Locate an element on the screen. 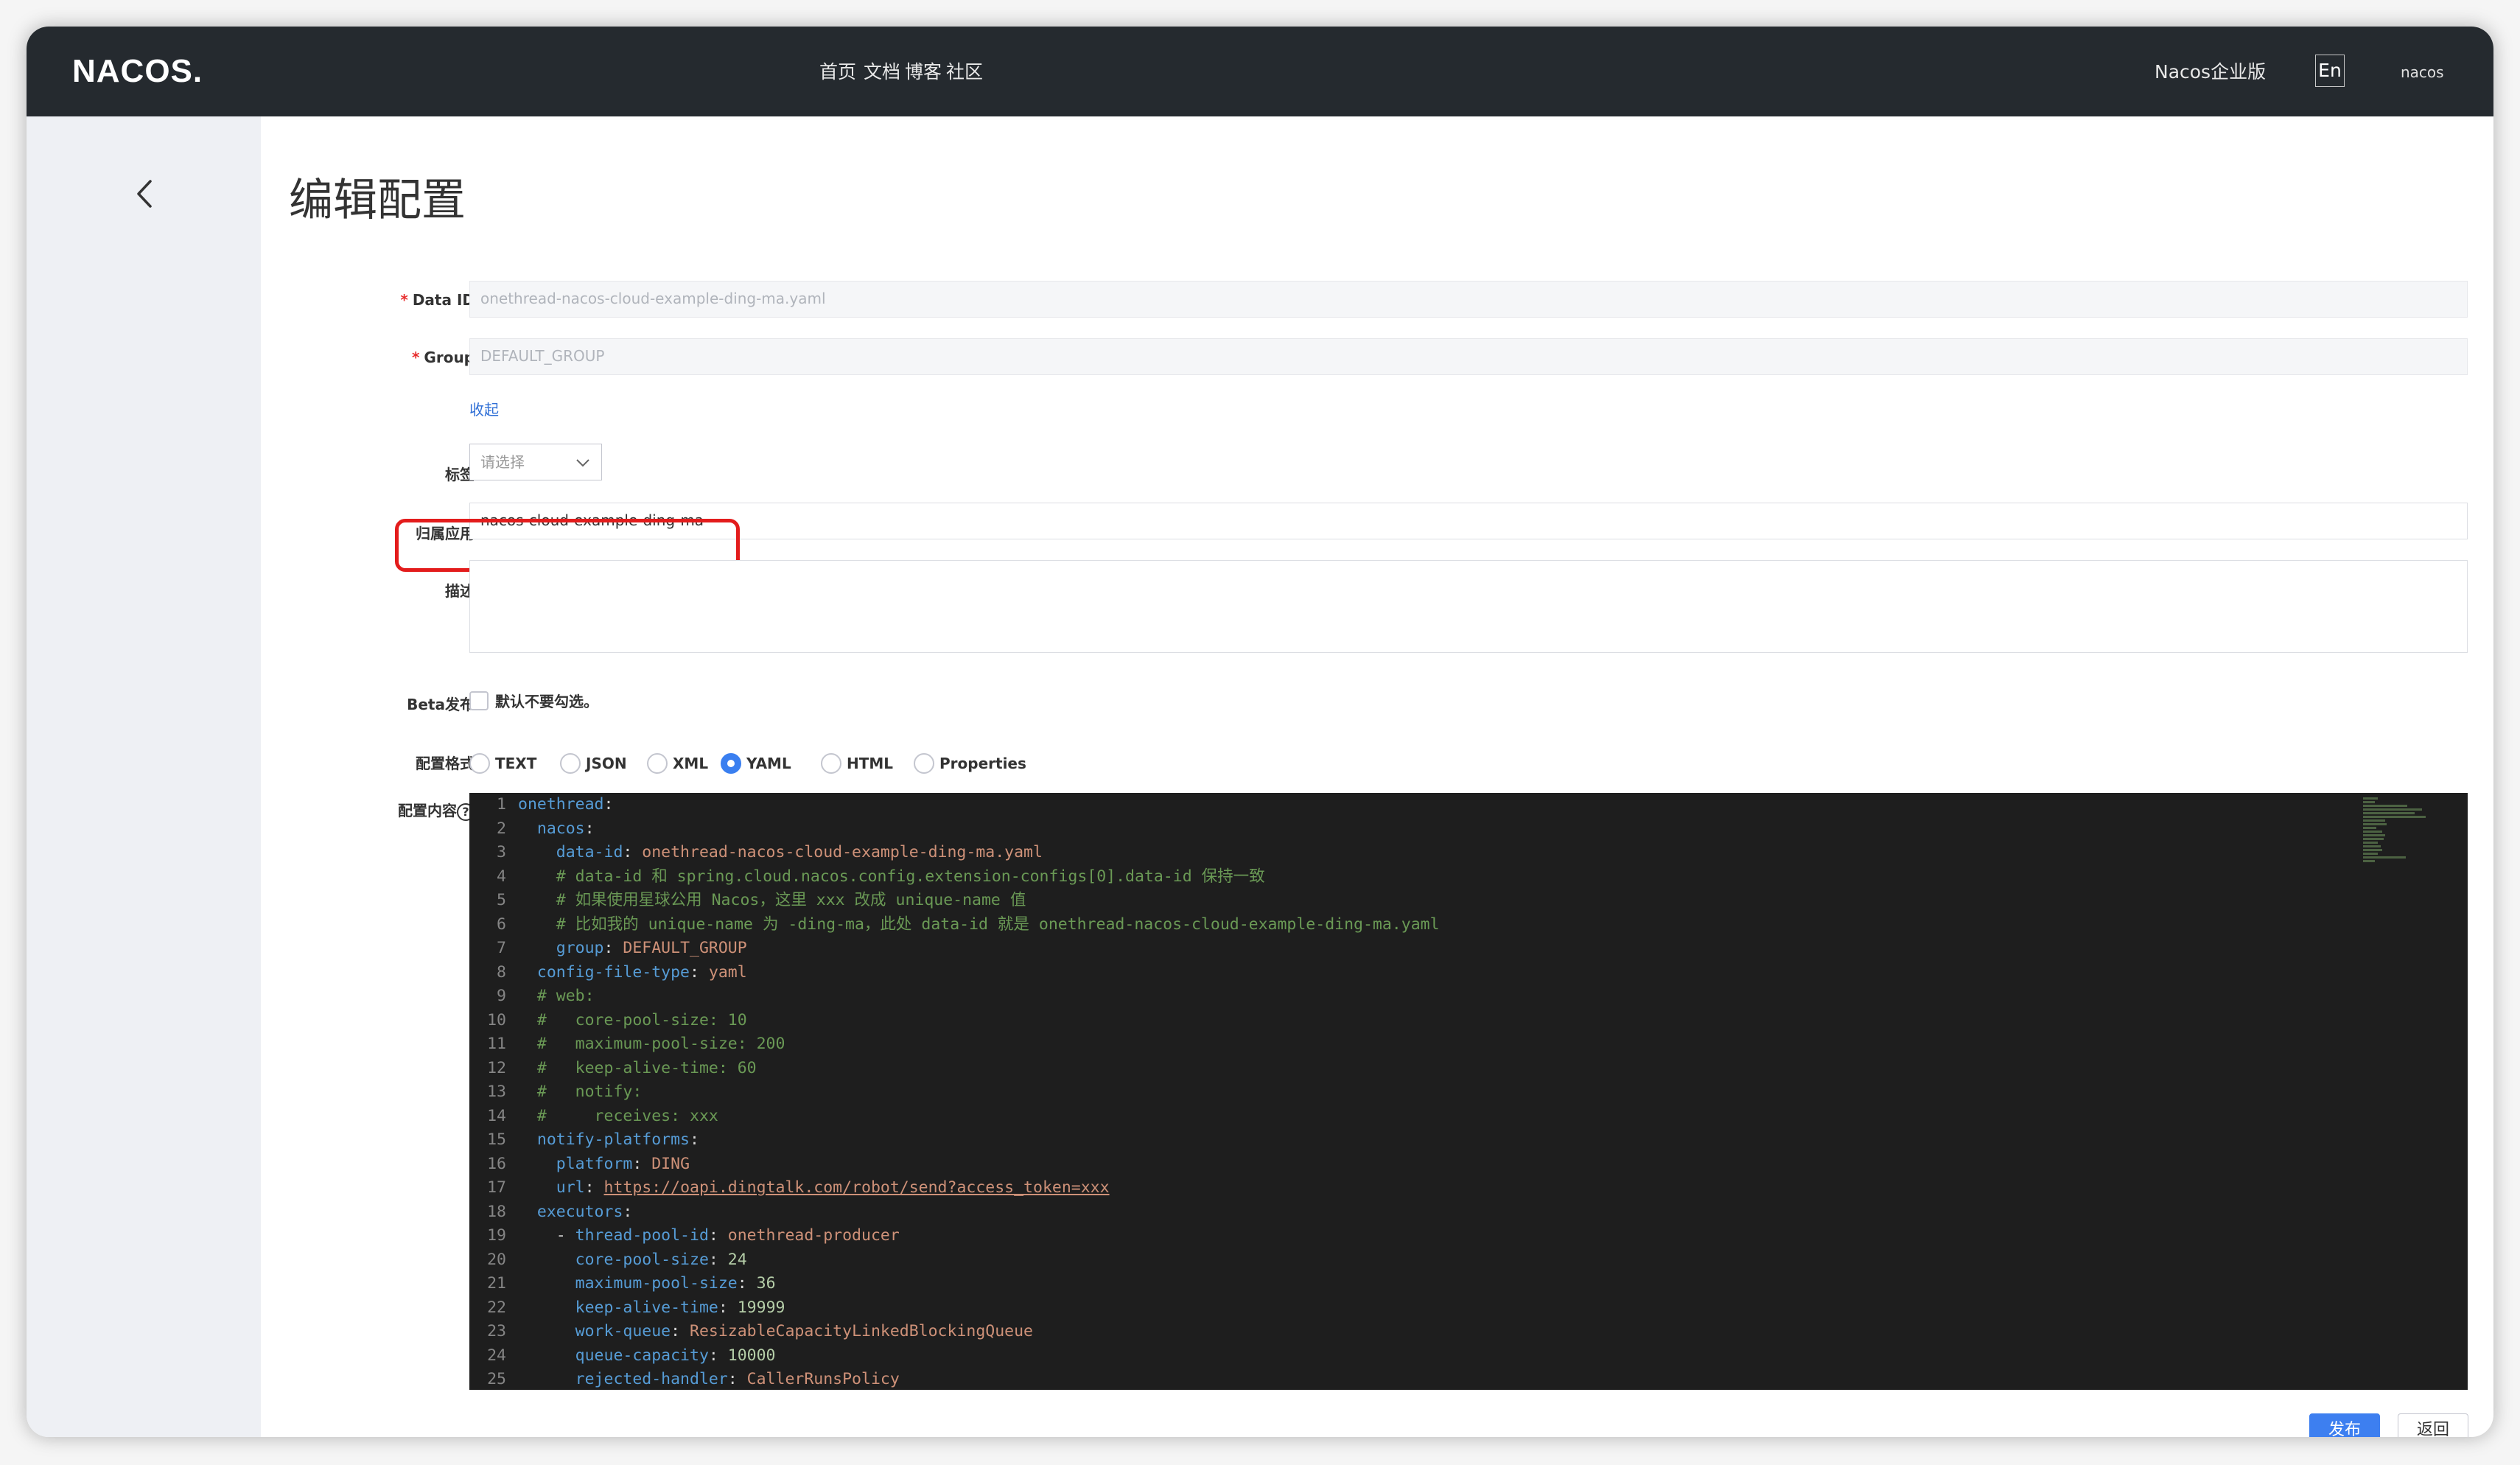 The width and height of the screenshot is (2520, 1465). line-number: 23 is located at coordinates (496, 1331).